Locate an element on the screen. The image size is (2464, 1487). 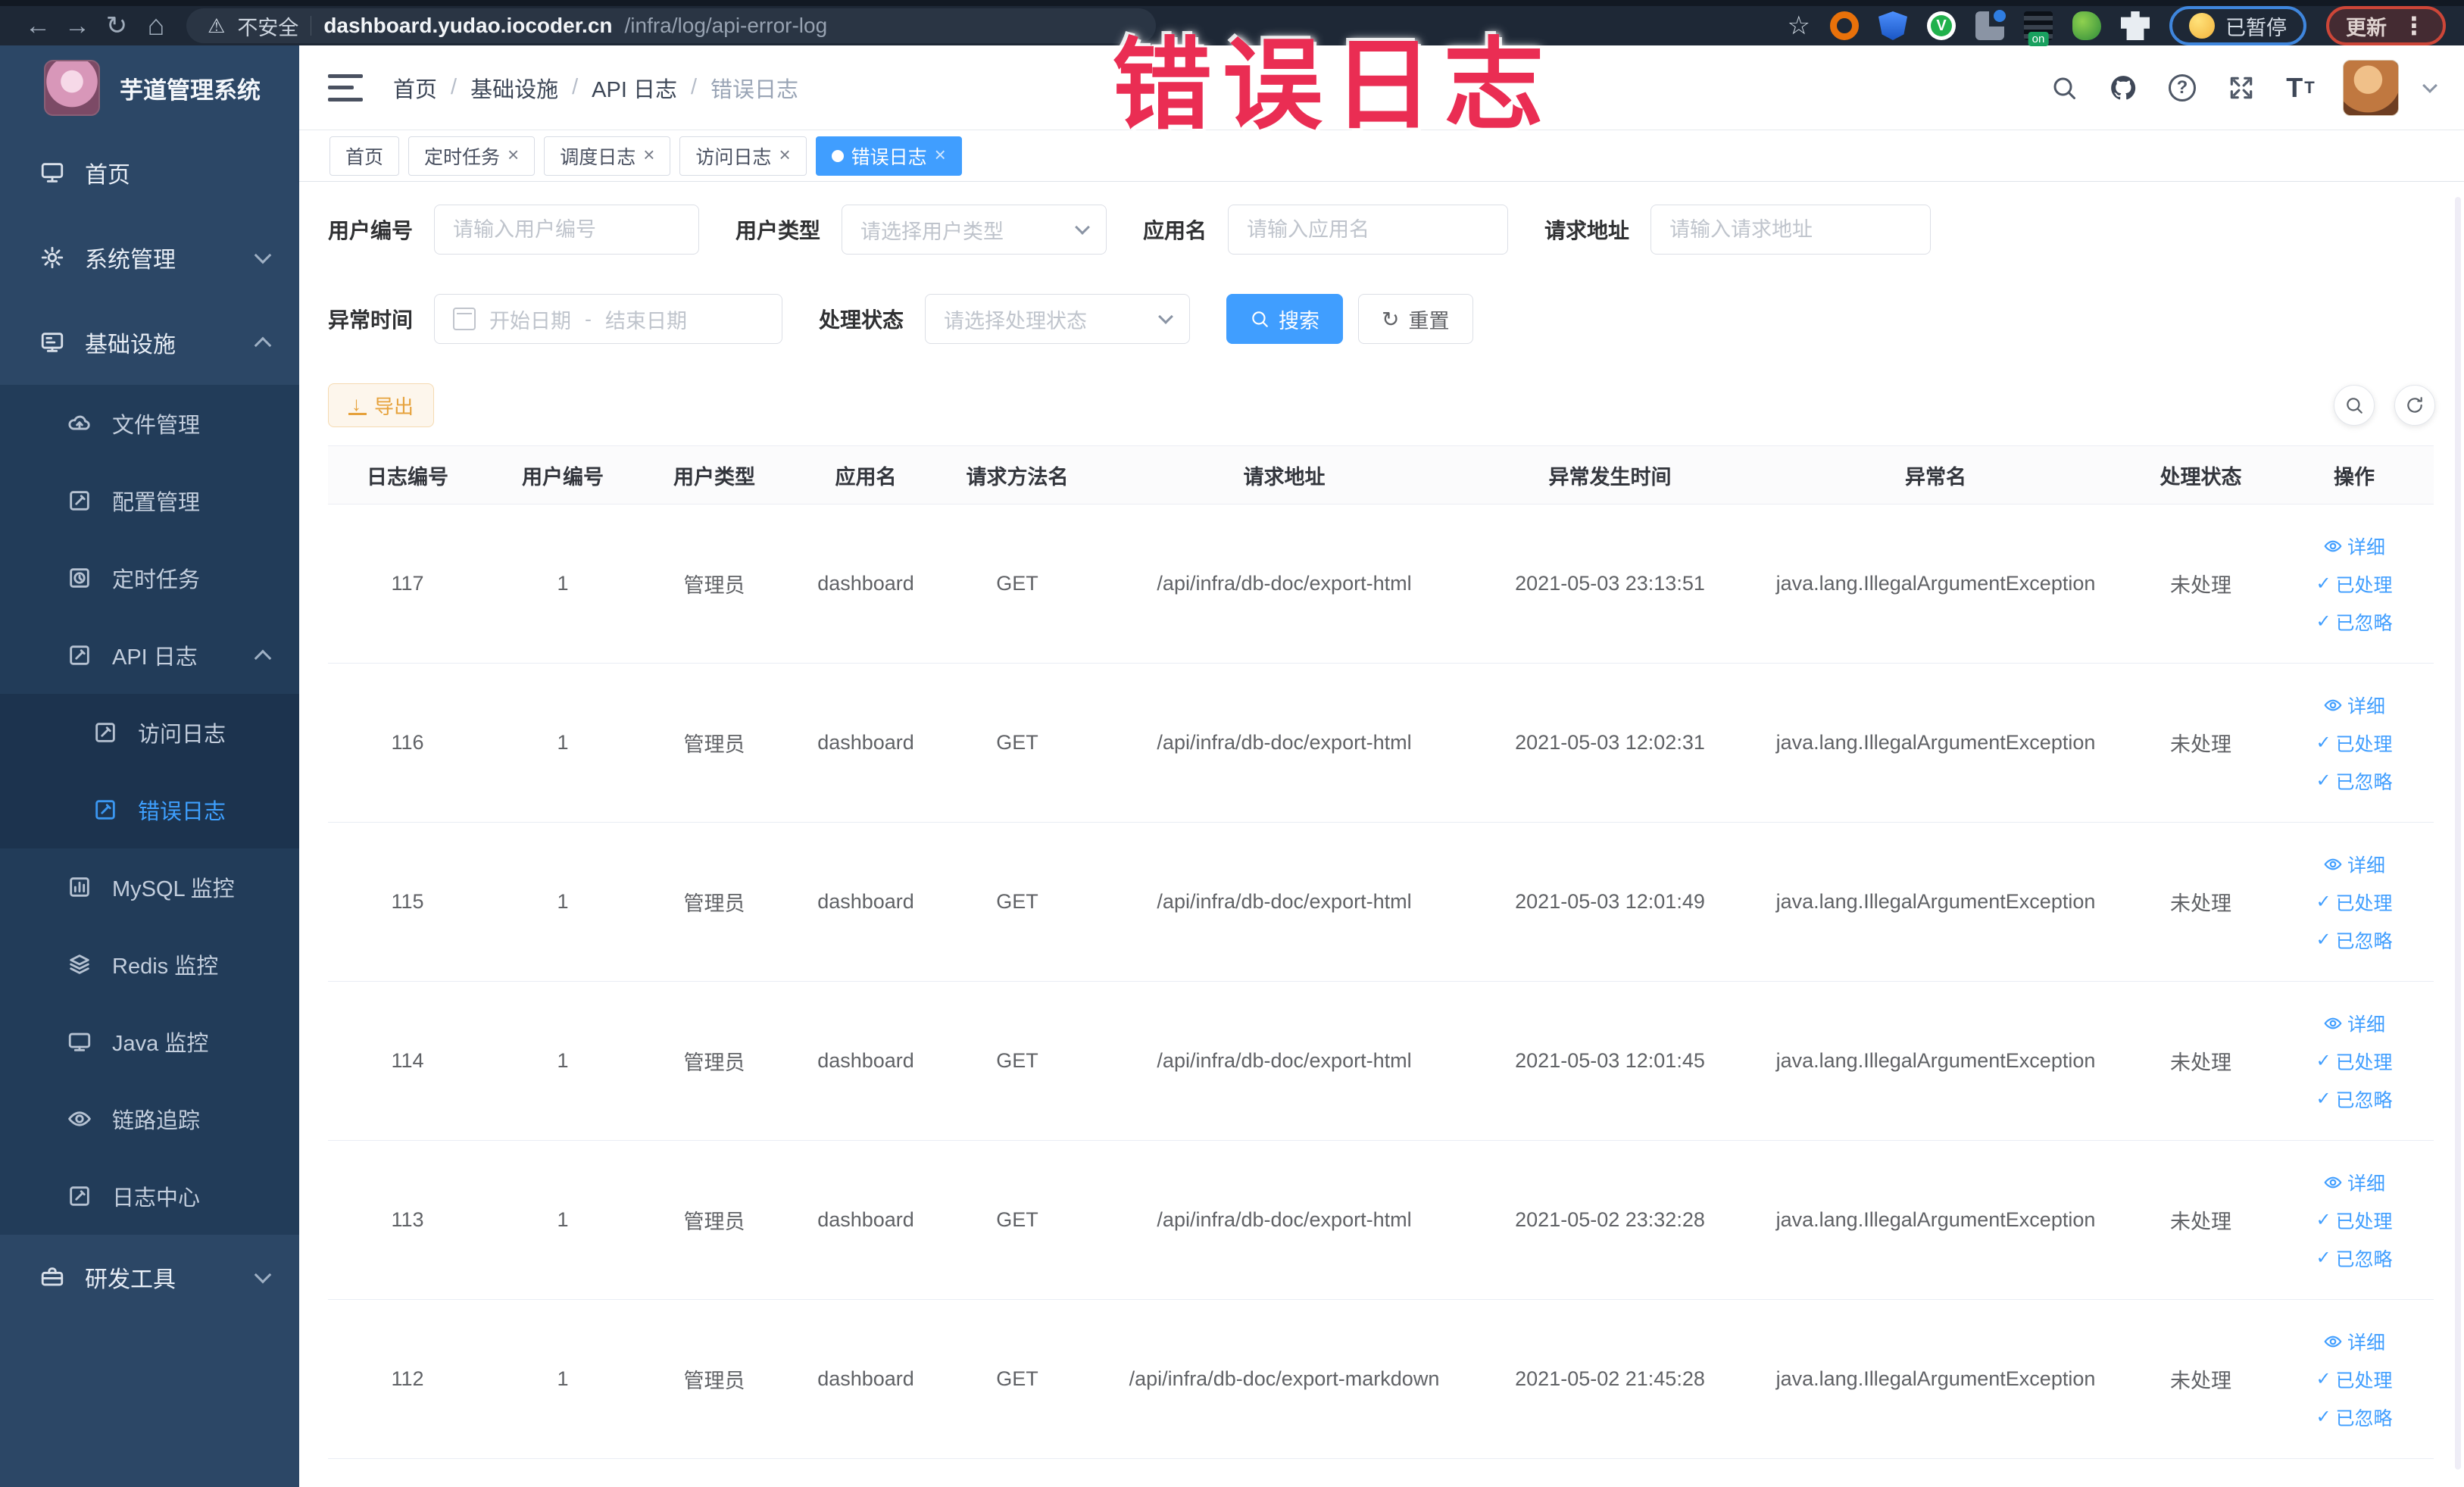
sidebar-item-file-management: 文件管理 is located at coordinates (149, 423).